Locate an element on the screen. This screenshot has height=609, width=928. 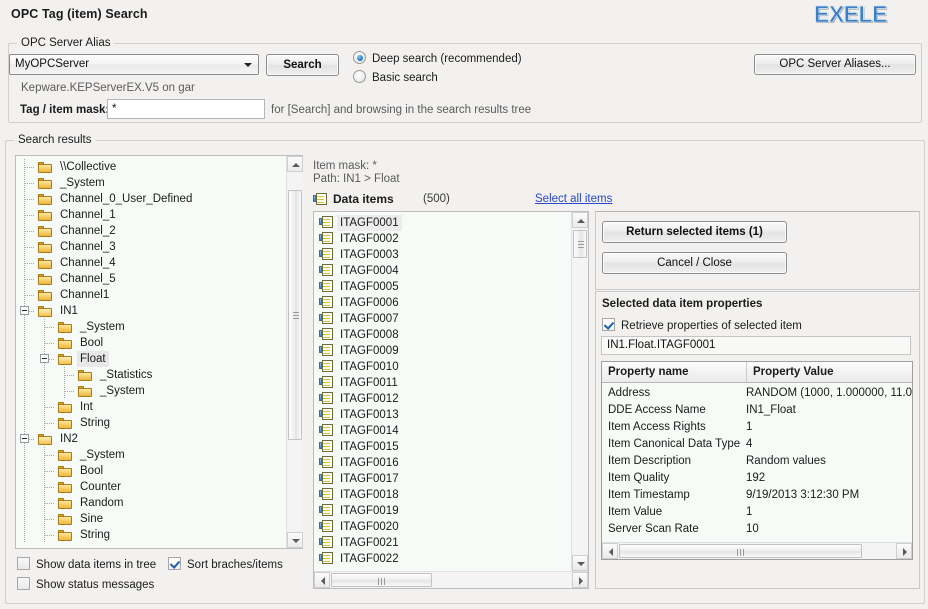
list-item: ITAGF0016 is located at coordinates (442, 463).